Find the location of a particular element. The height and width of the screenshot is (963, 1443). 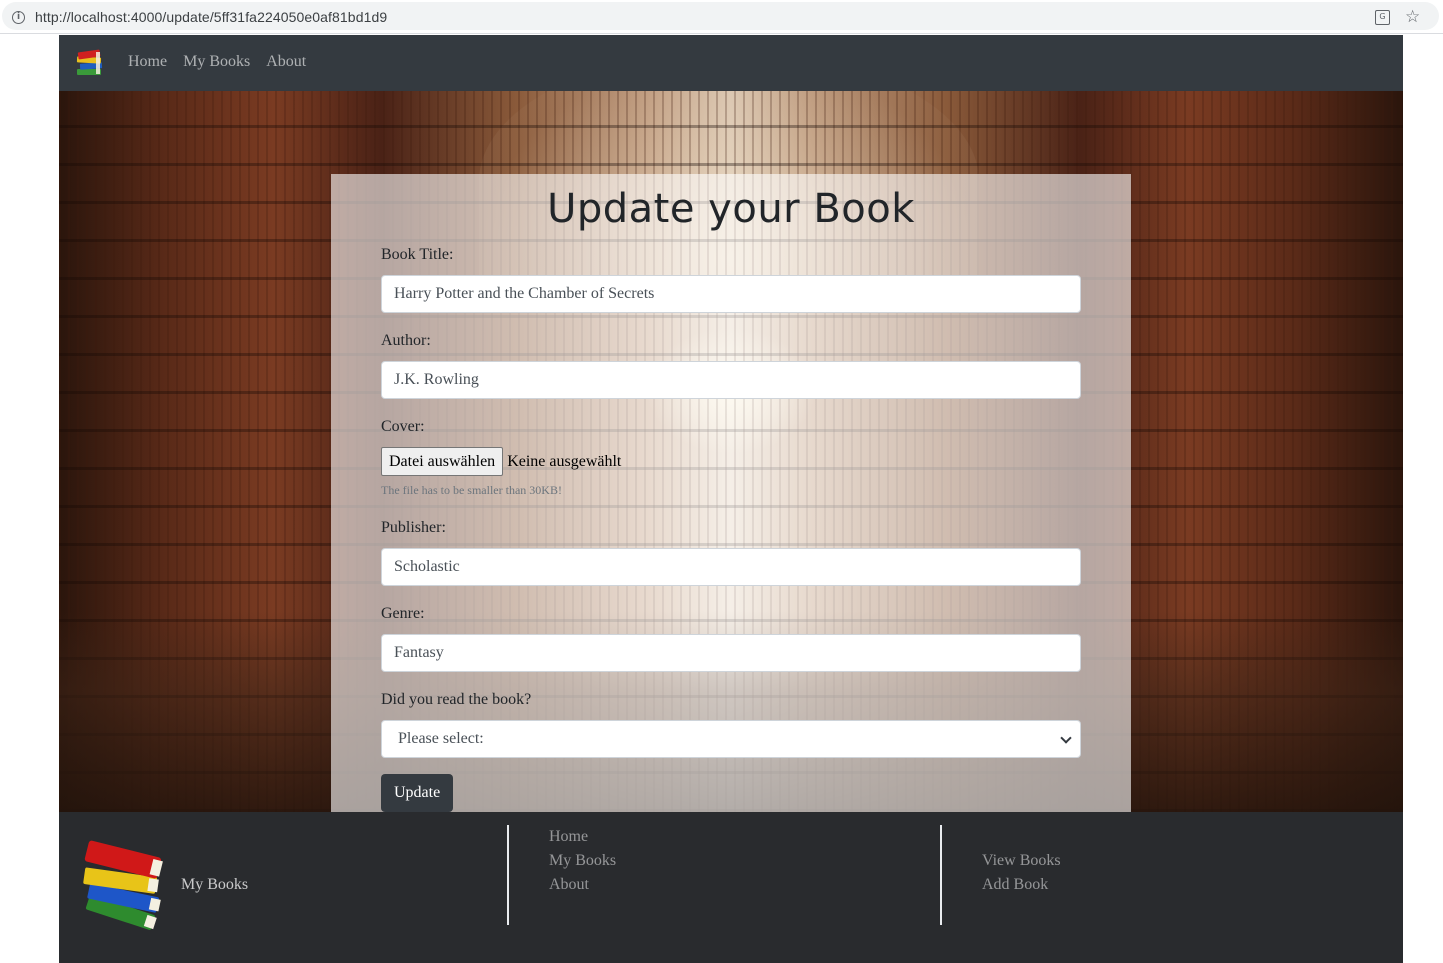

update-button: Update is located at coordinates (417, 793).